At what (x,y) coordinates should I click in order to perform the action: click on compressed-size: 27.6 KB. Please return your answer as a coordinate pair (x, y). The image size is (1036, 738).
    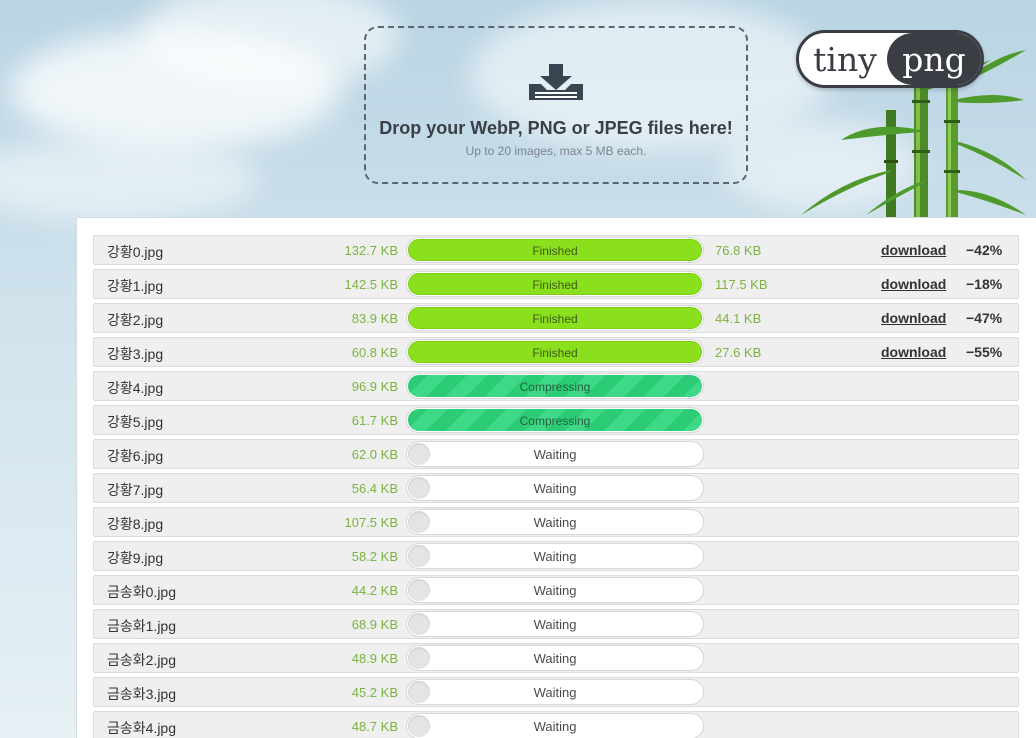
    Looking at the image, I should click on (738, 352).